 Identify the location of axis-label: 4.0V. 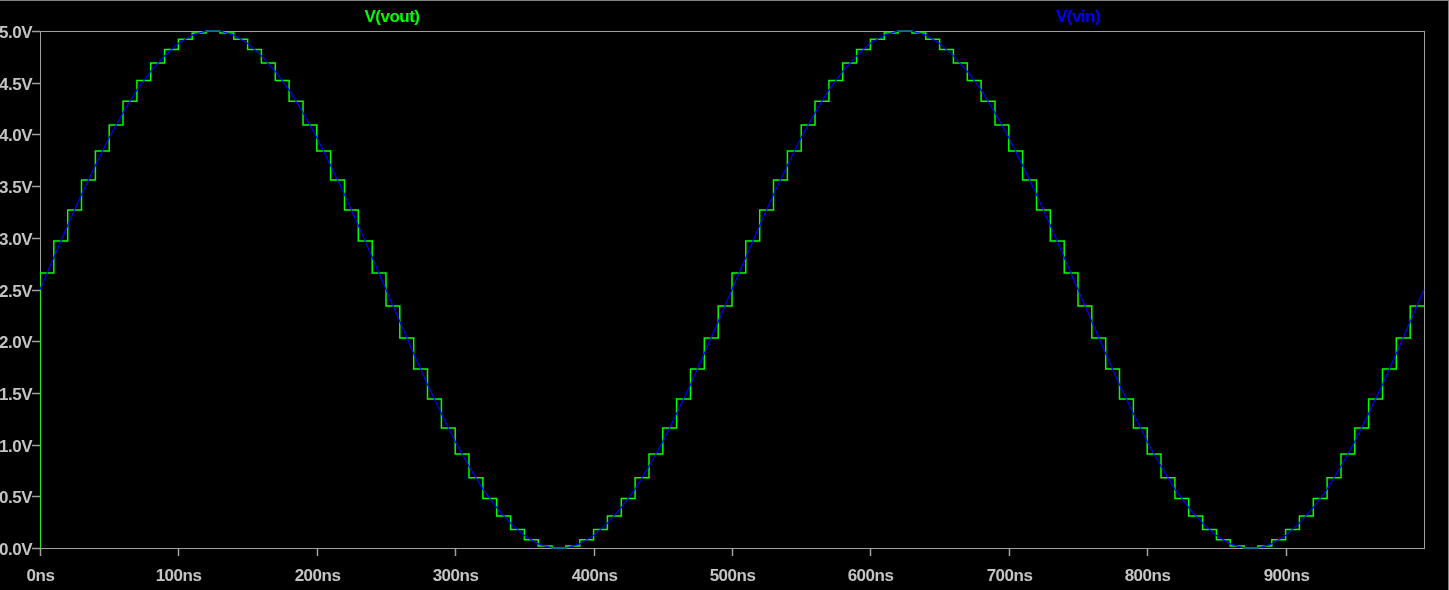
(16, 135).